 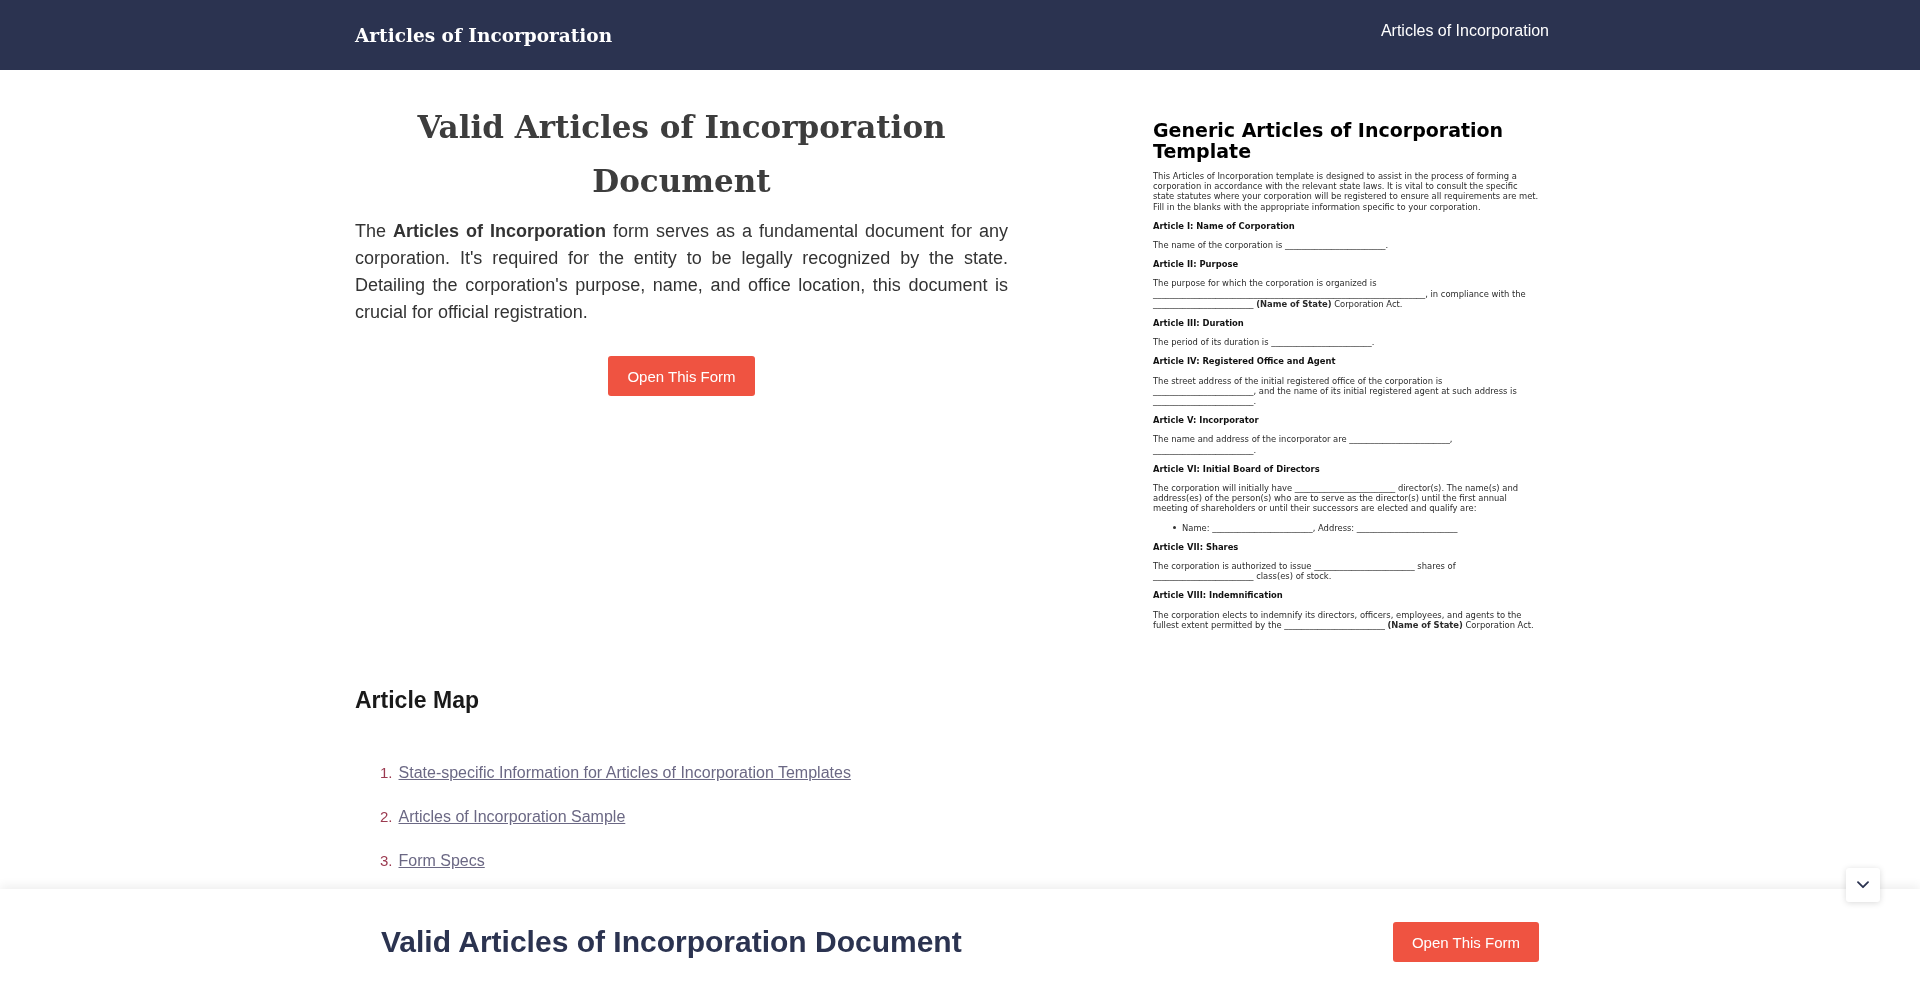 What do you see at coordinates (1336, 498) in the screenshot?
I see `document-paragraph: The corporation will initially have ________________________ director(s). The name(s) and address(es) of the person(s) who are to serve as the director(s) until the first annual meeting of shareholders or until their successors are elected and qualify are:` at bounding box center [1336, 498].